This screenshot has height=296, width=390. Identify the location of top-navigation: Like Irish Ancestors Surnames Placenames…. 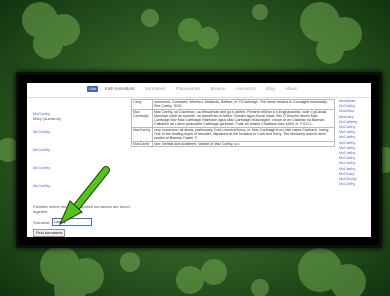
(199, 90).